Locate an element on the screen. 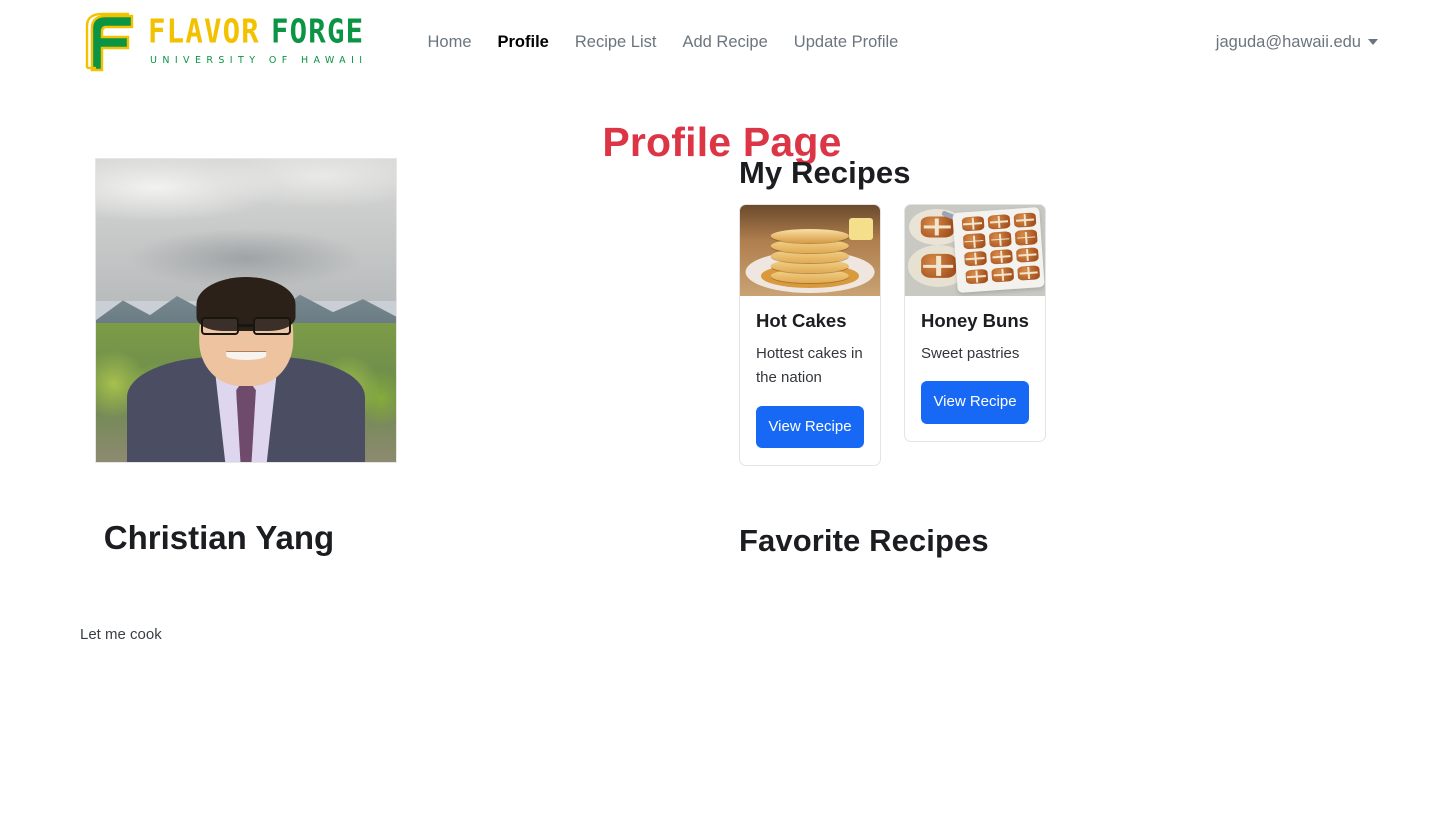  photo-person is located at coordinates (246, 369).